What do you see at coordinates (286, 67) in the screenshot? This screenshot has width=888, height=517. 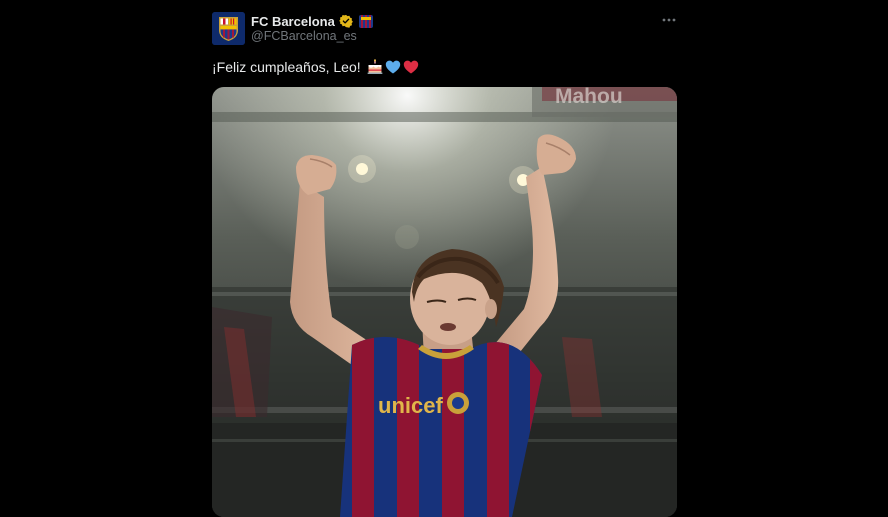 I see `tweet-text-content: ¡Feliz cumpleaños, Leo!` at bounding box center [286, 67].